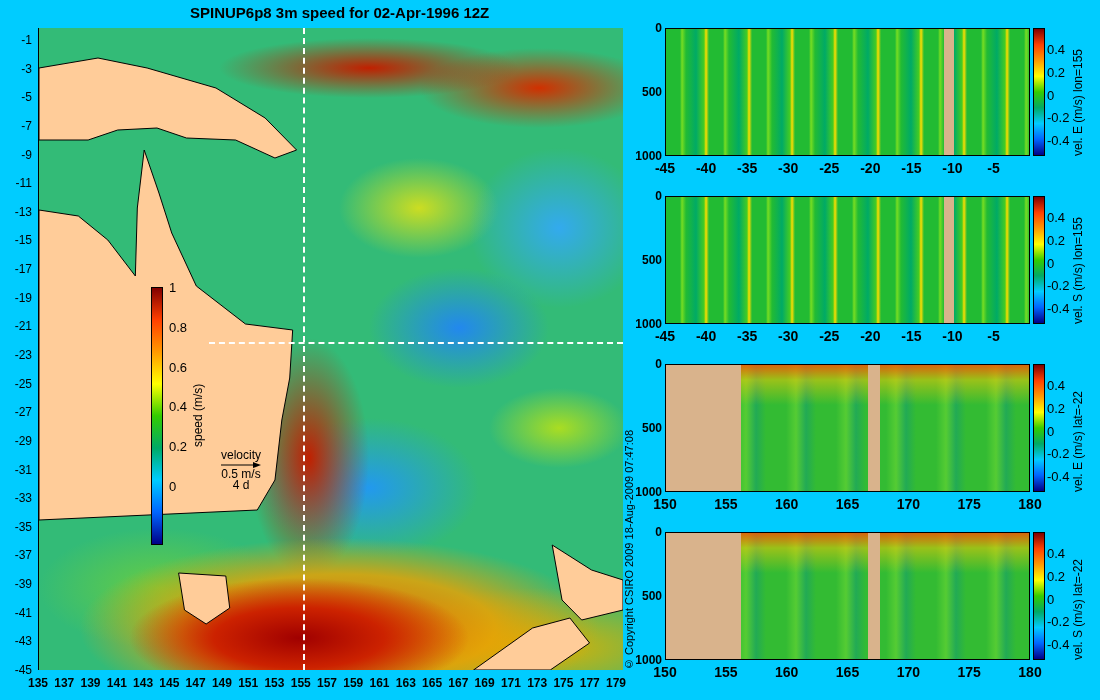  Describe the element at coordinates (23, 355) in the screenshot. I see `axis-tick-label: -23` at that location.